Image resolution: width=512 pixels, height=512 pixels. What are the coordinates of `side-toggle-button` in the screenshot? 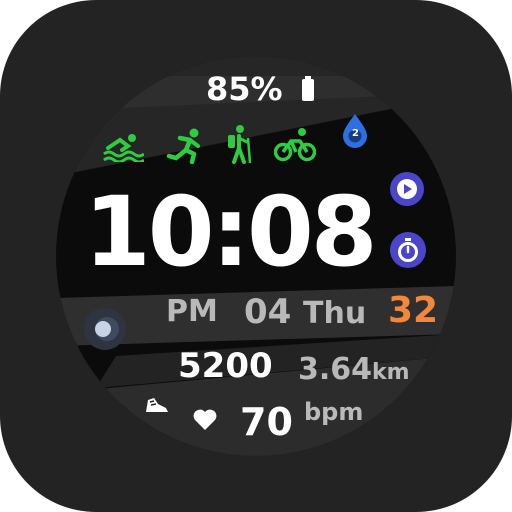 It's located at (105, 329).